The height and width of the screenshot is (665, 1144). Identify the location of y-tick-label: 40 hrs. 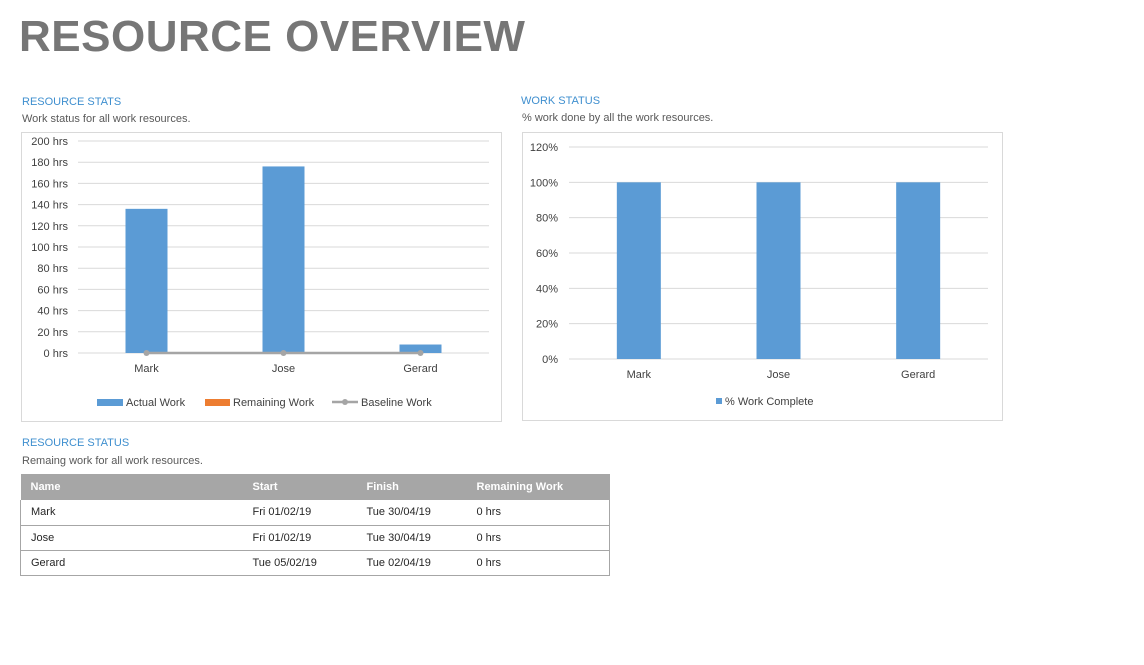
(52, 312).